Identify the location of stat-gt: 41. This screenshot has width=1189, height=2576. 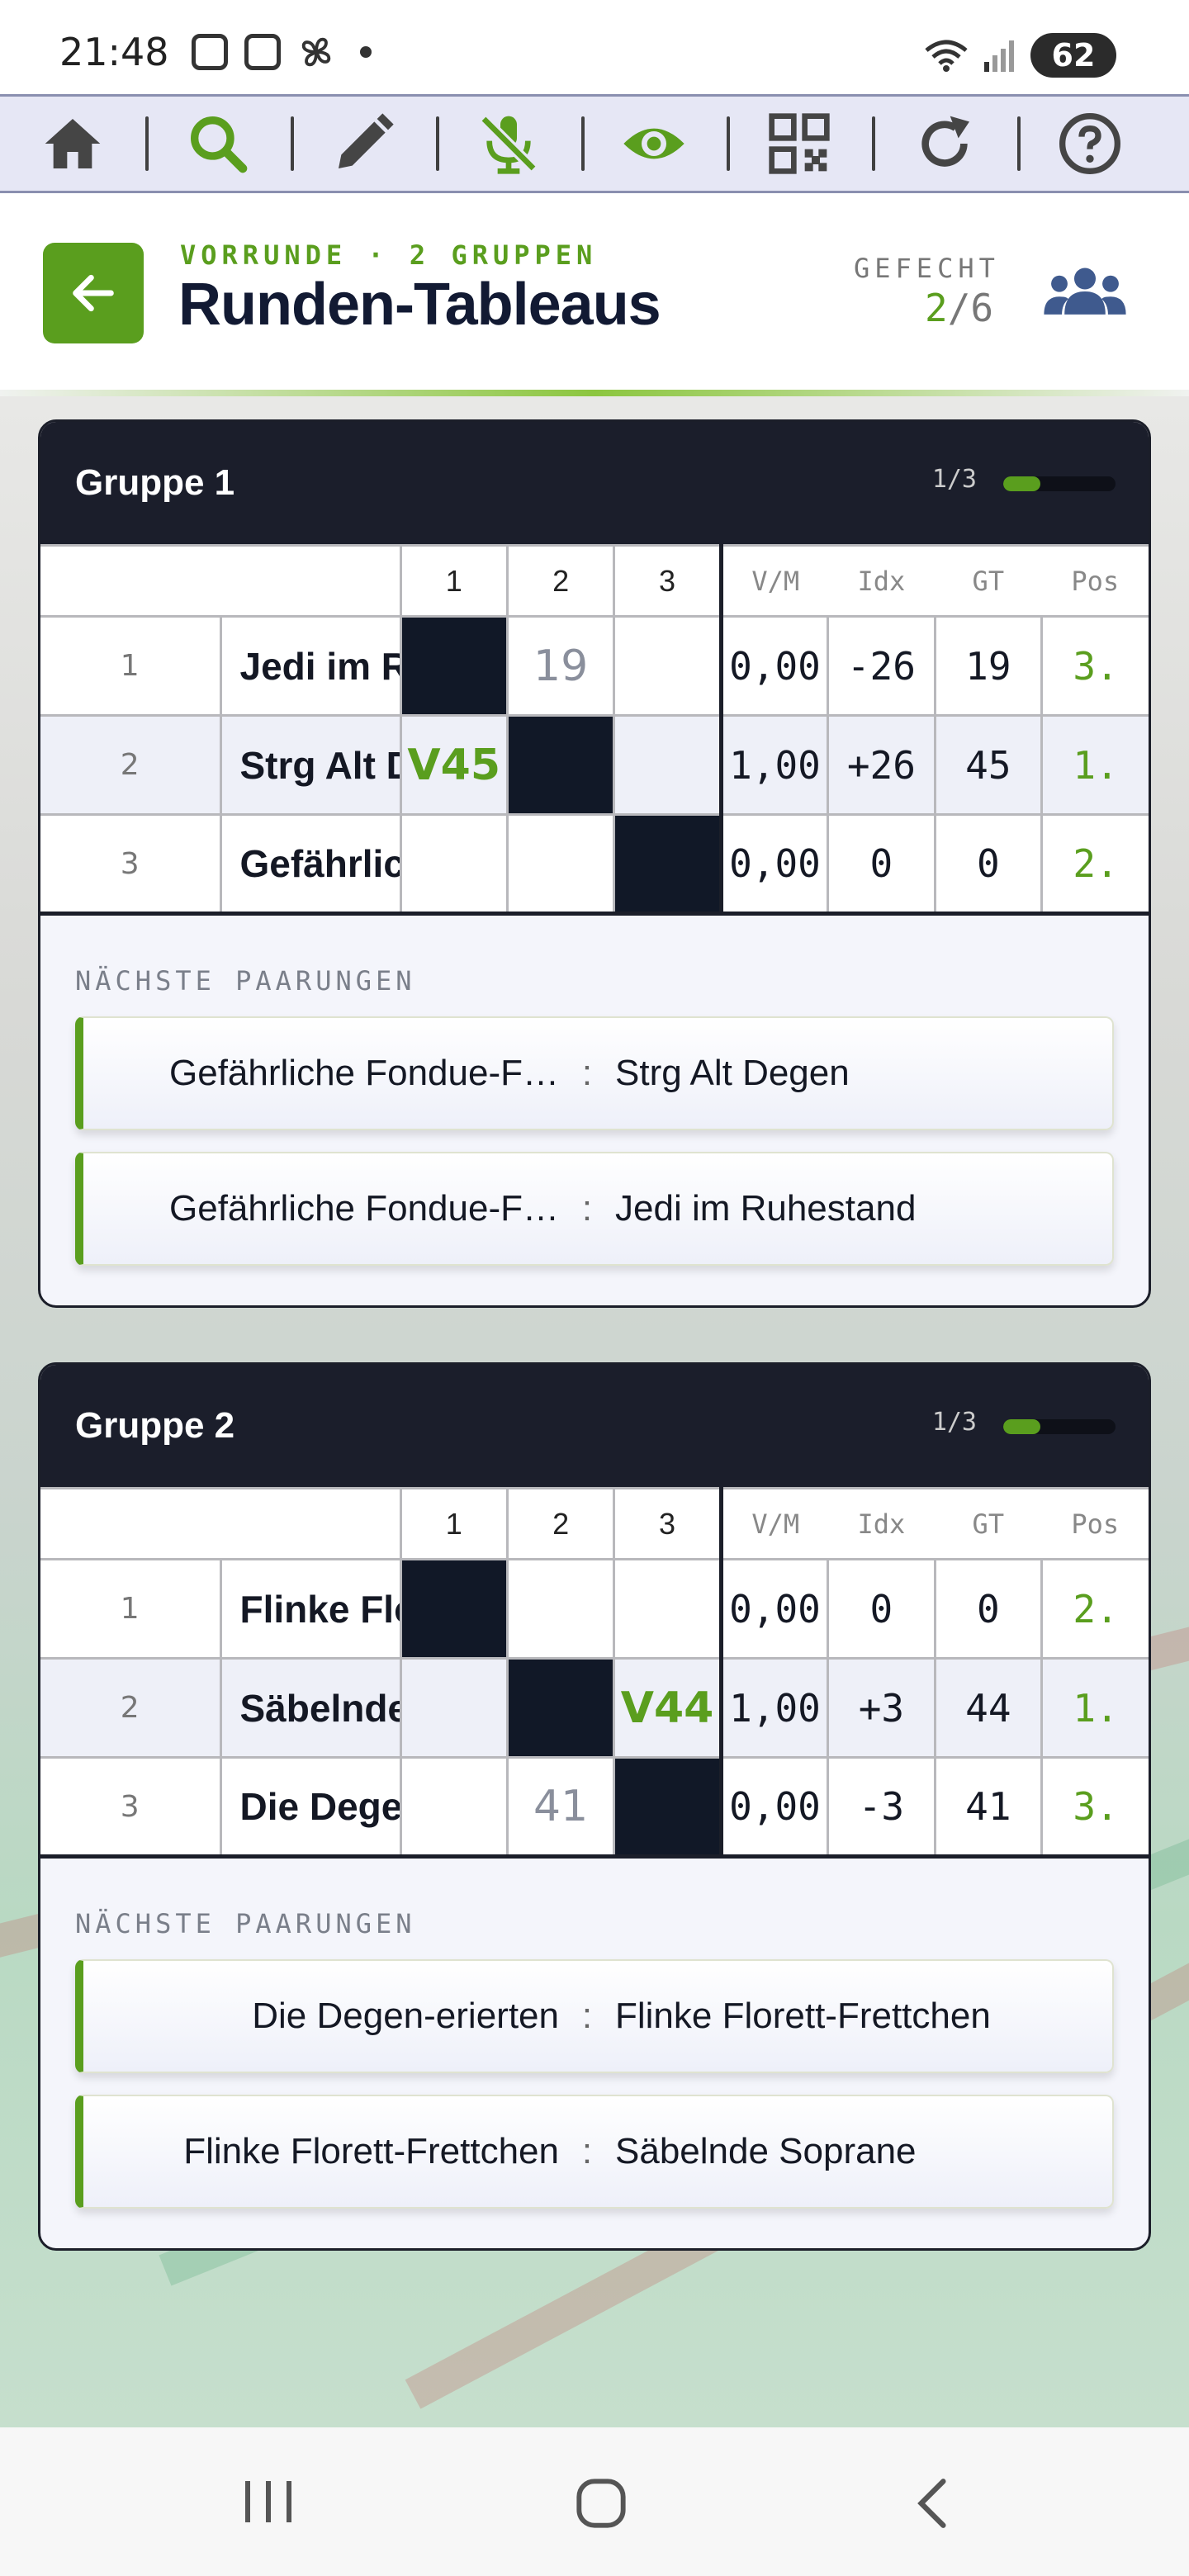
(988, 1807).